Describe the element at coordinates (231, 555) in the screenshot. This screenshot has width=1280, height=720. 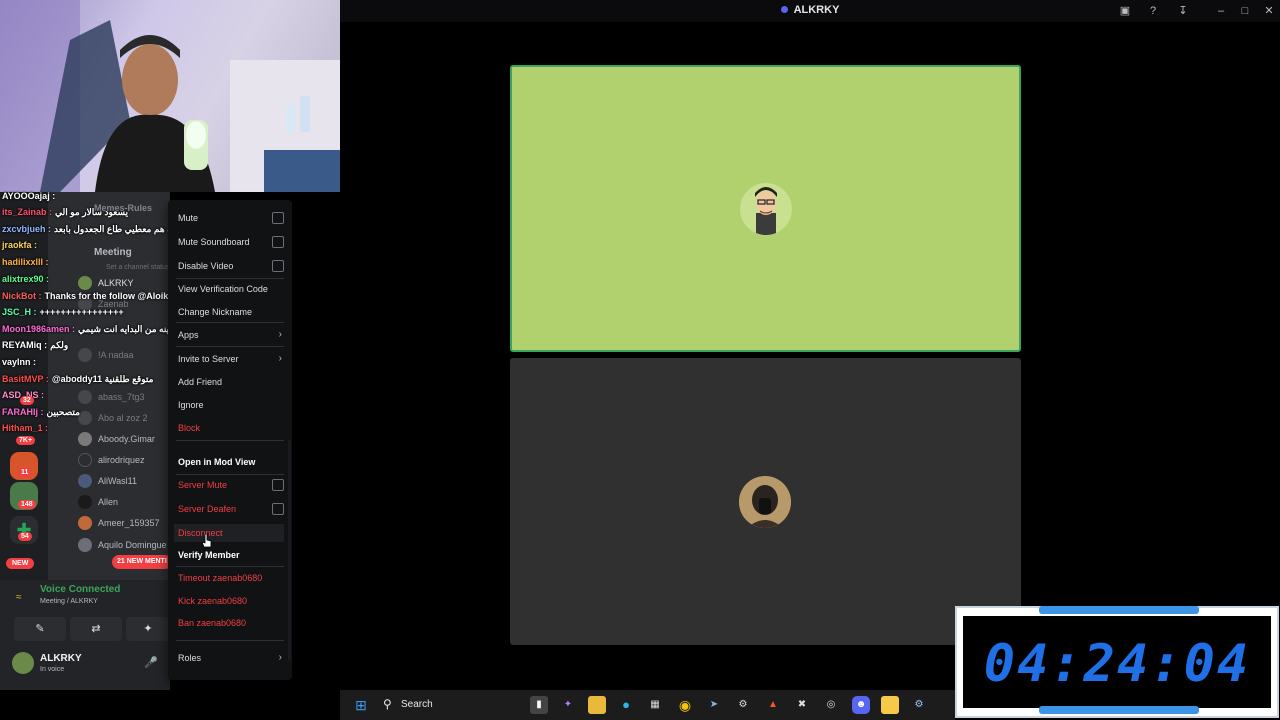
I see `menu-item-verify-member: Verify Member` at that location.